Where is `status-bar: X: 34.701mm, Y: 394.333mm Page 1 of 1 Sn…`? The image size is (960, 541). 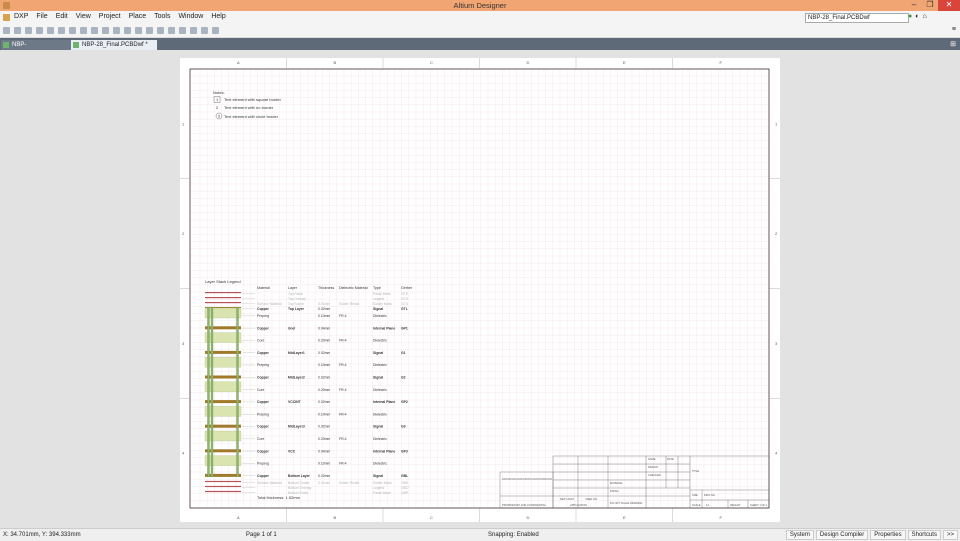 status-bar: X: 34.701mm, Y: 394.333mm Page 1 of 1 Sn… is located at coordinates (480, 534).